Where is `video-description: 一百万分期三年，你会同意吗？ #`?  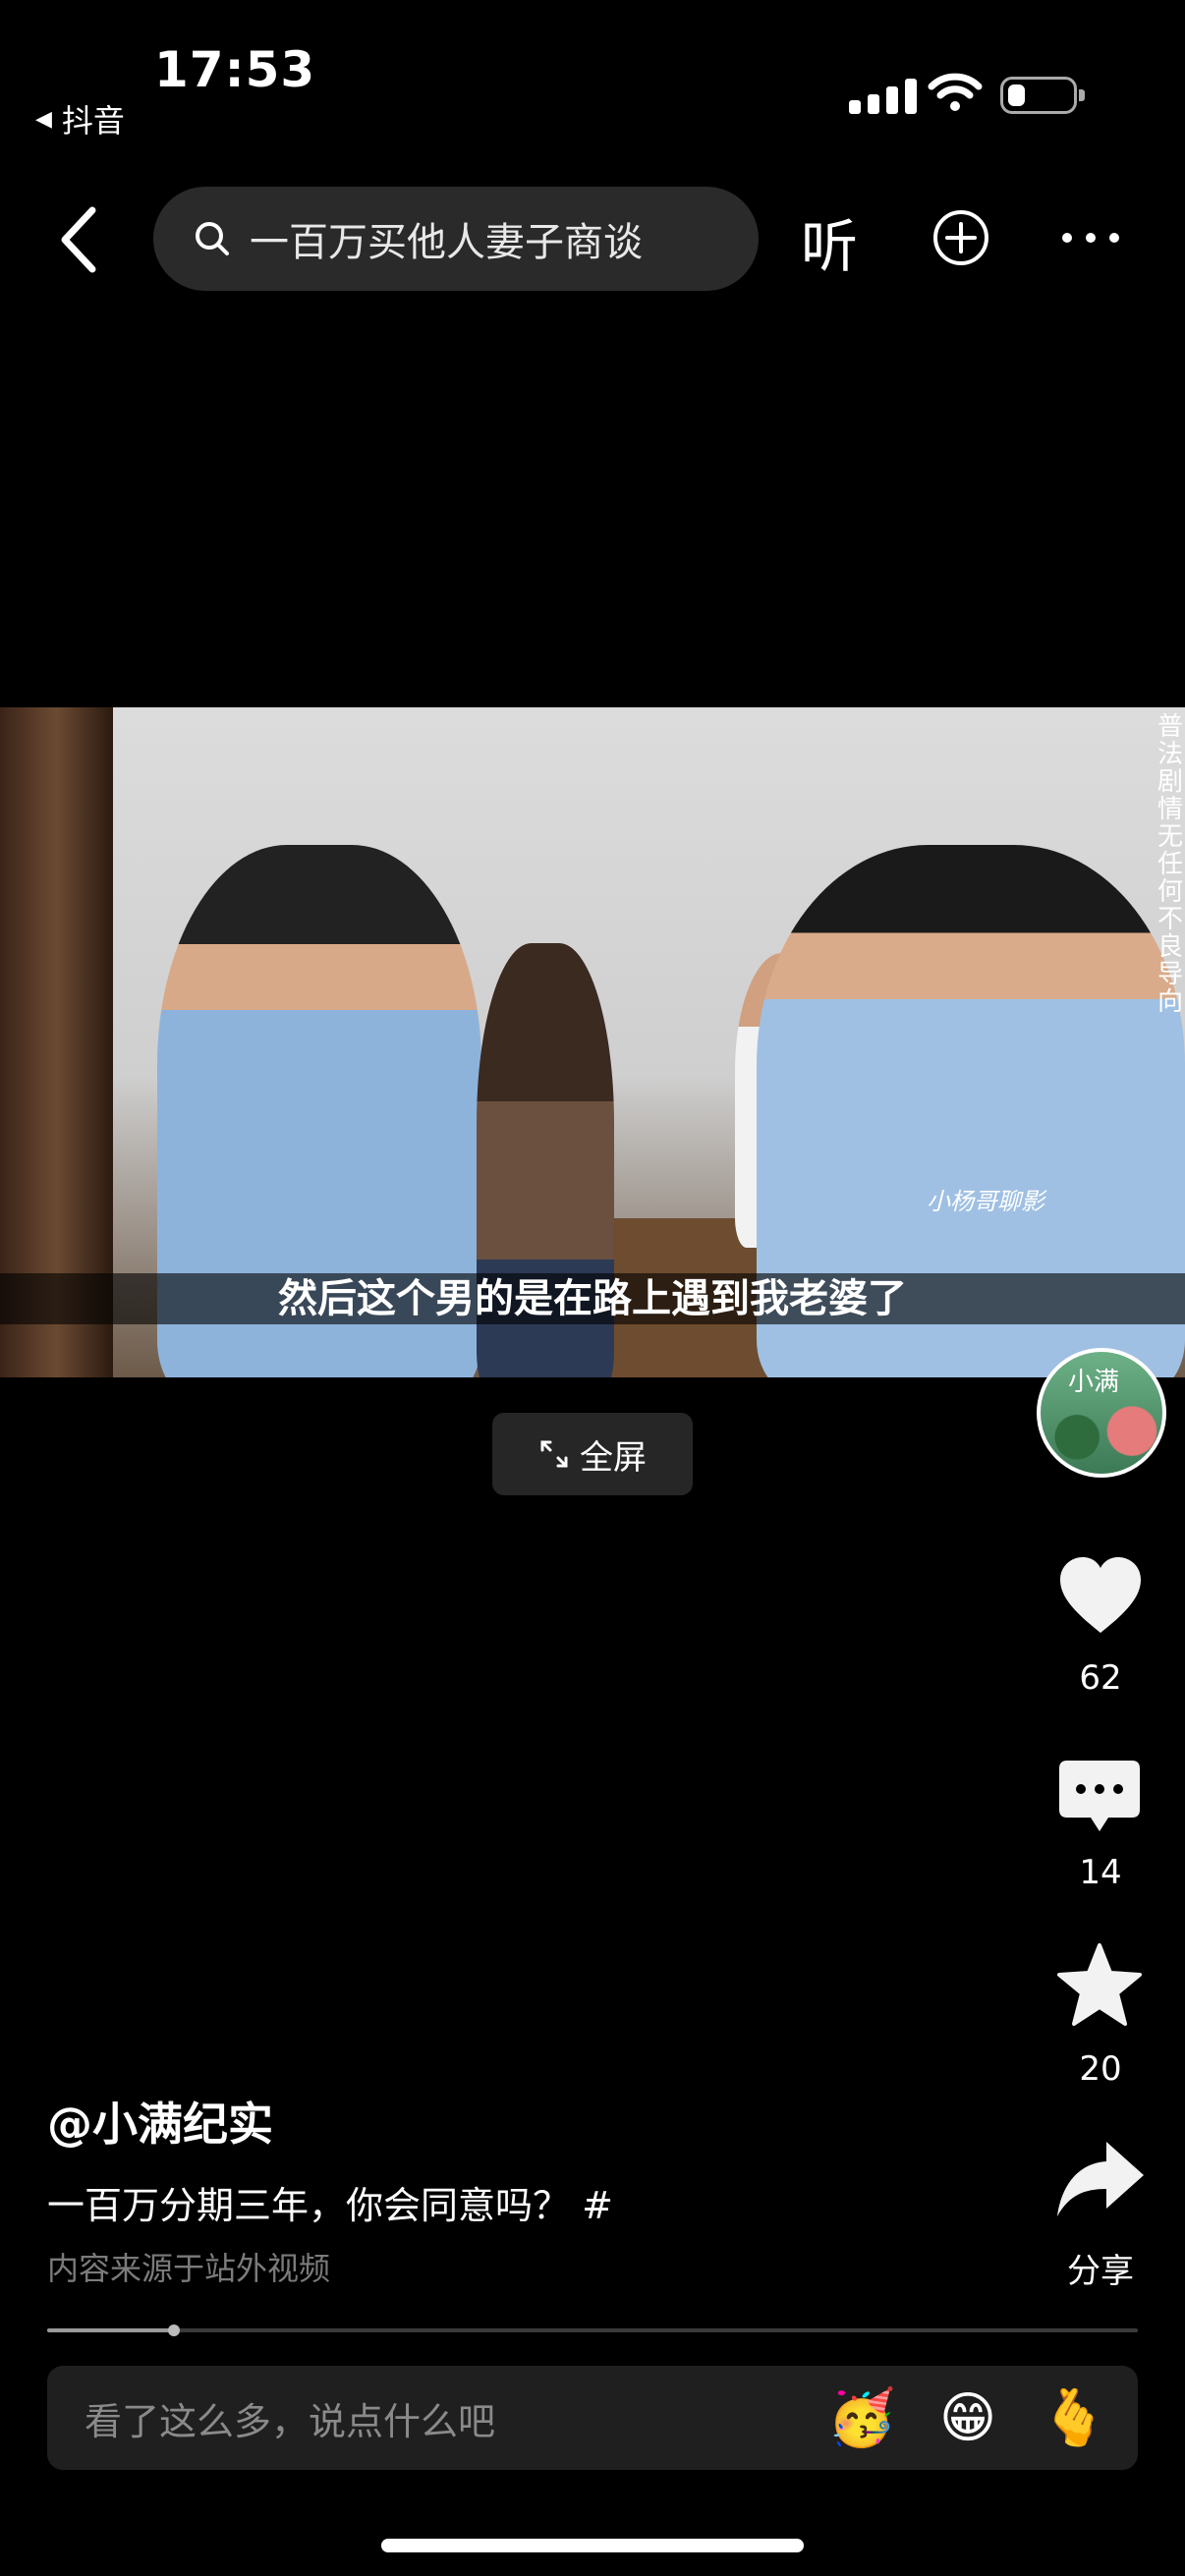
video-description: 一百万分期三年，你会同意吗？ # is located at coordinates (330, 2202).